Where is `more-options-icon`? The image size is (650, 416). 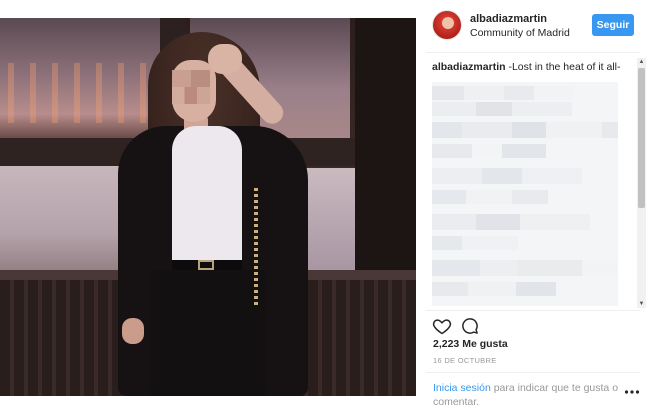 more-options-icon is located at coordinates (632, 389).